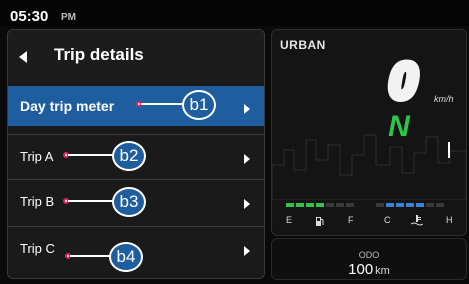 This screenshot has height=284, width=469. I want to click on odometer-label: ODO, so click(369, 255).